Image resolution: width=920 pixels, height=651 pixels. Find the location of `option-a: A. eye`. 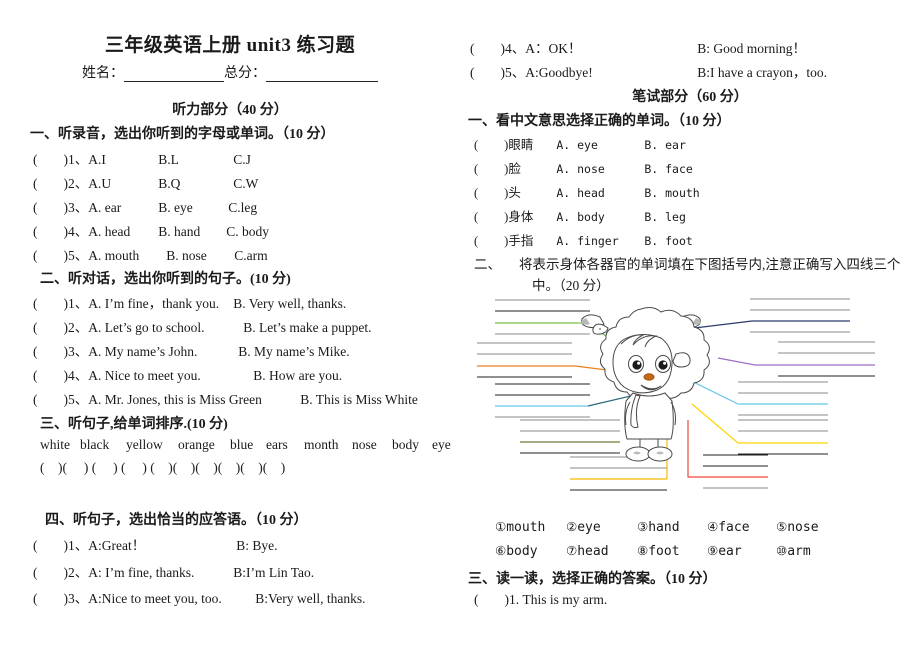

option-a: A. eye is located at coordinates (600, 145).